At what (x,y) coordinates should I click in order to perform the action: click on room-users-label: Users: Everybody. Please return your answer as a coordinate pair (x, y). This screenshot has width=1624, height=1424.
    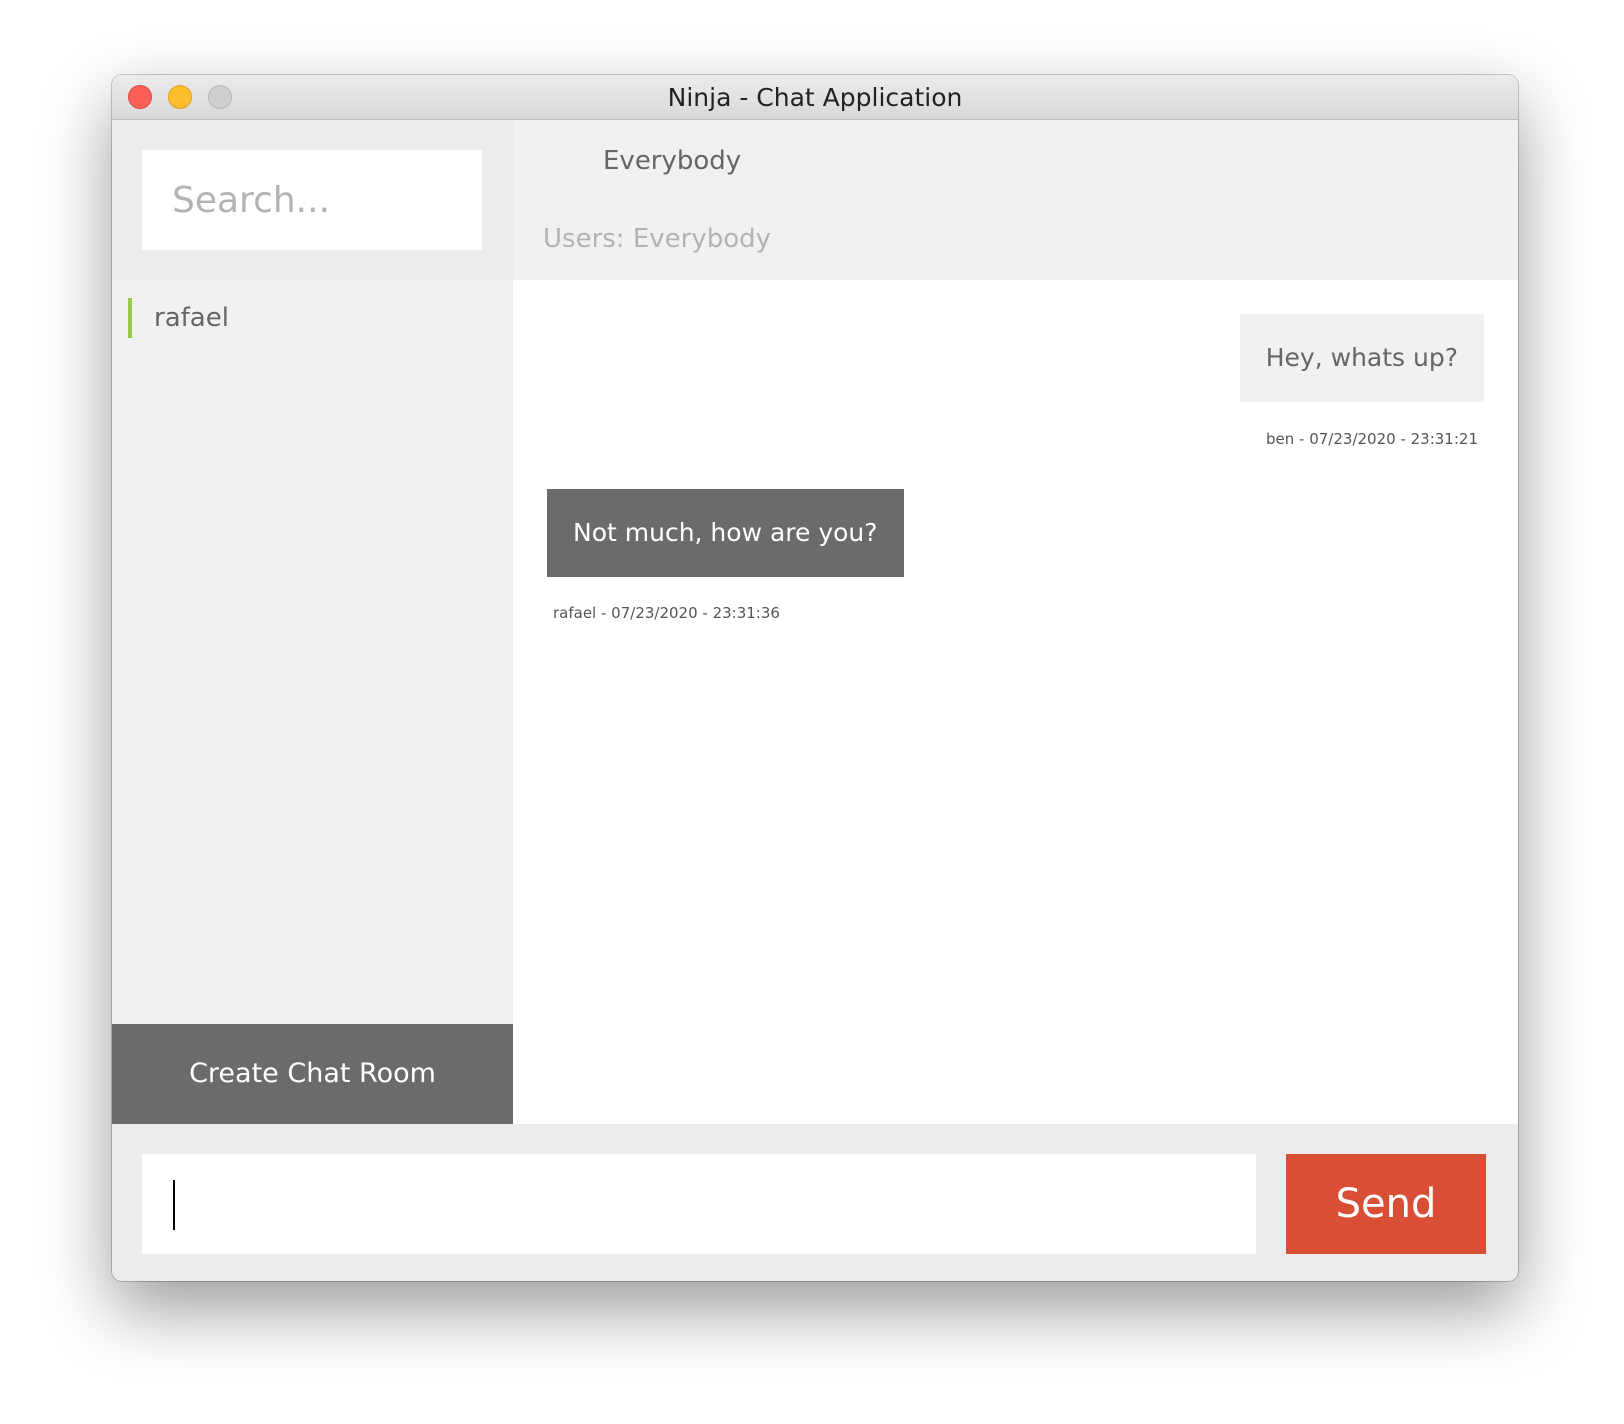
    Looking at the image, I should click on (657, 239).